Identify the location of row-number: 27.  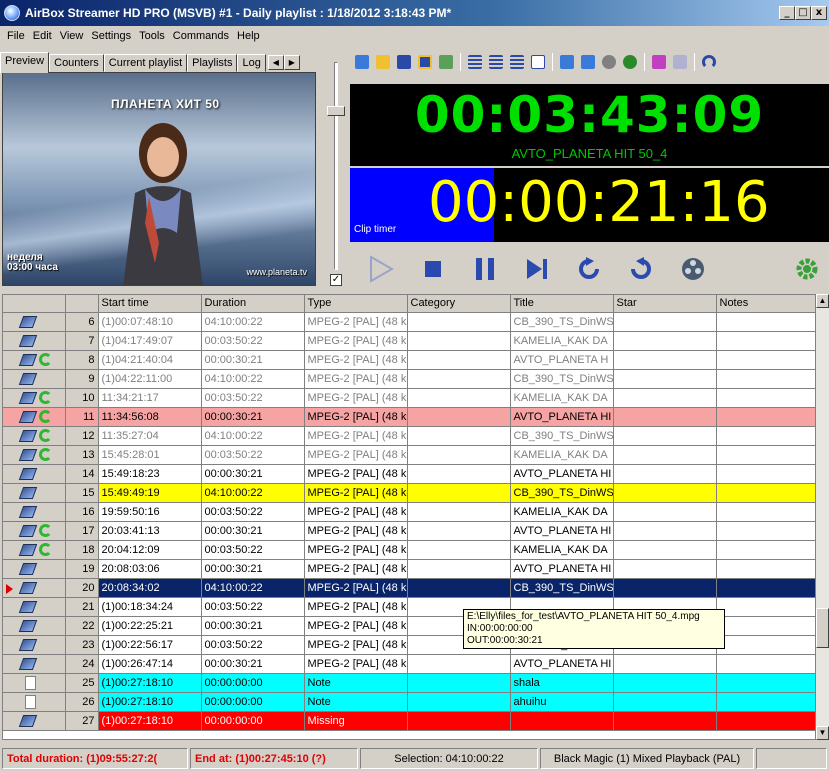
(82, 721).